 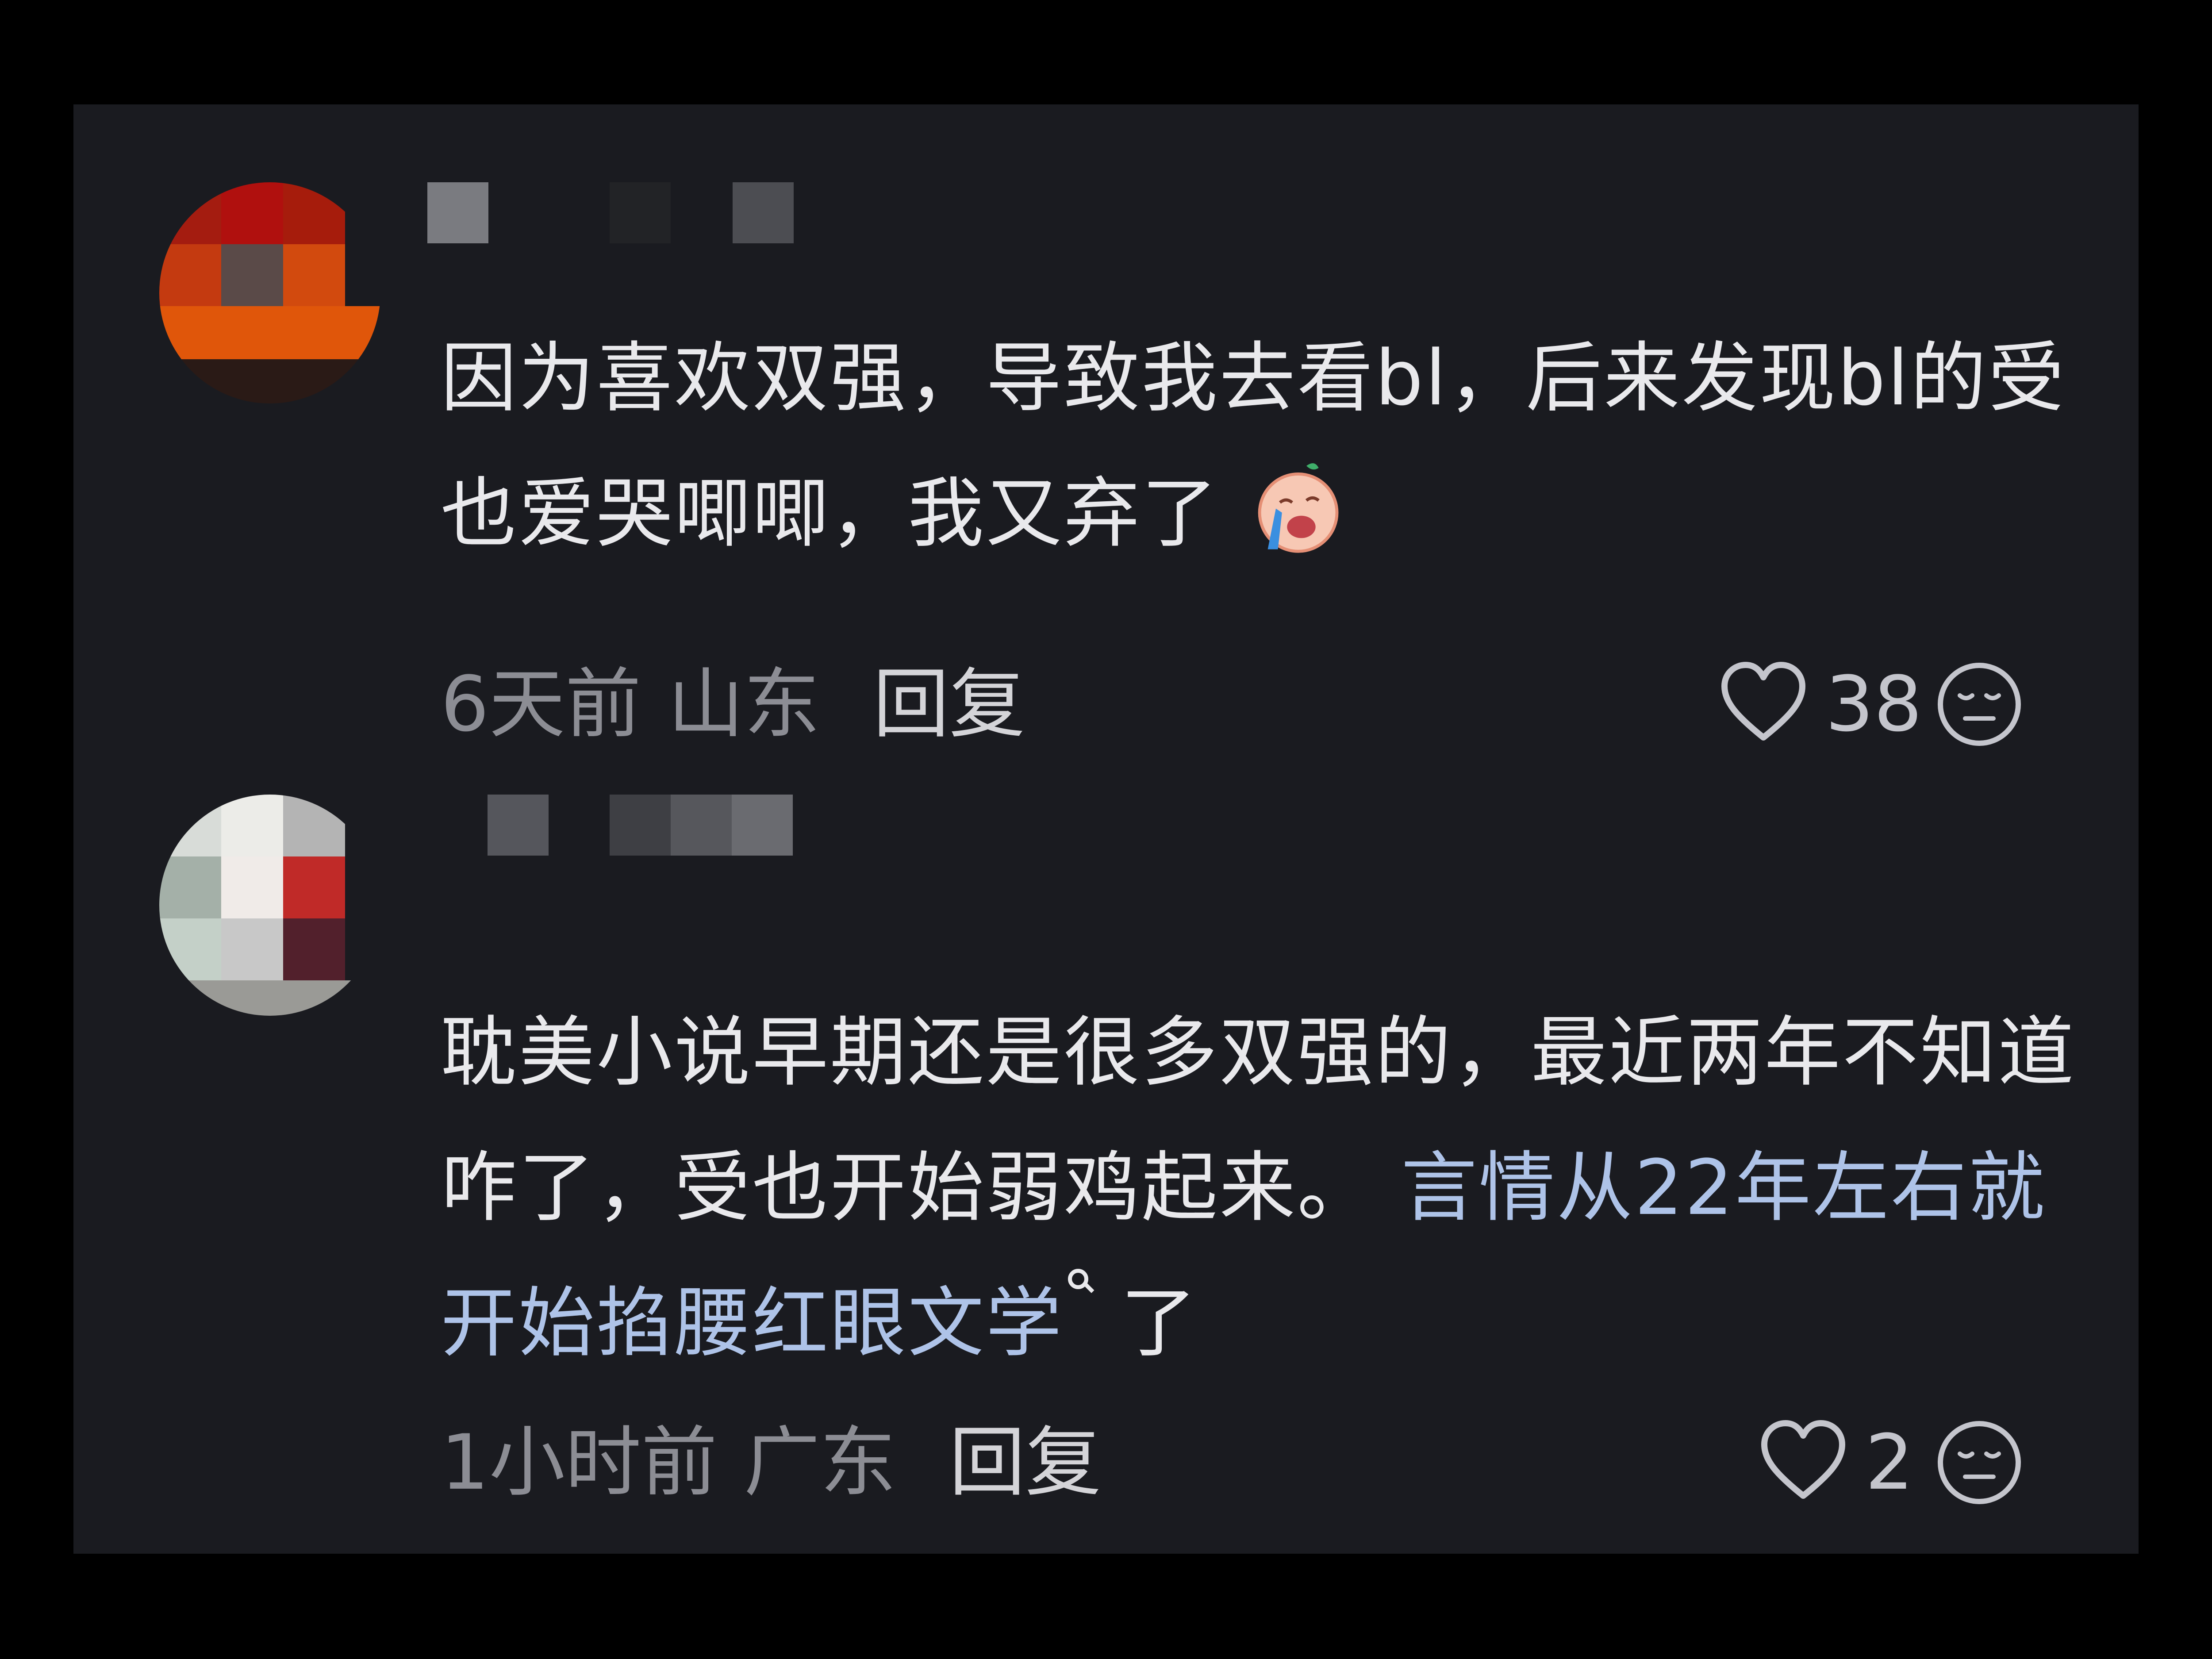 I want to click on like-count: 38, so click(x=1874, y=705).